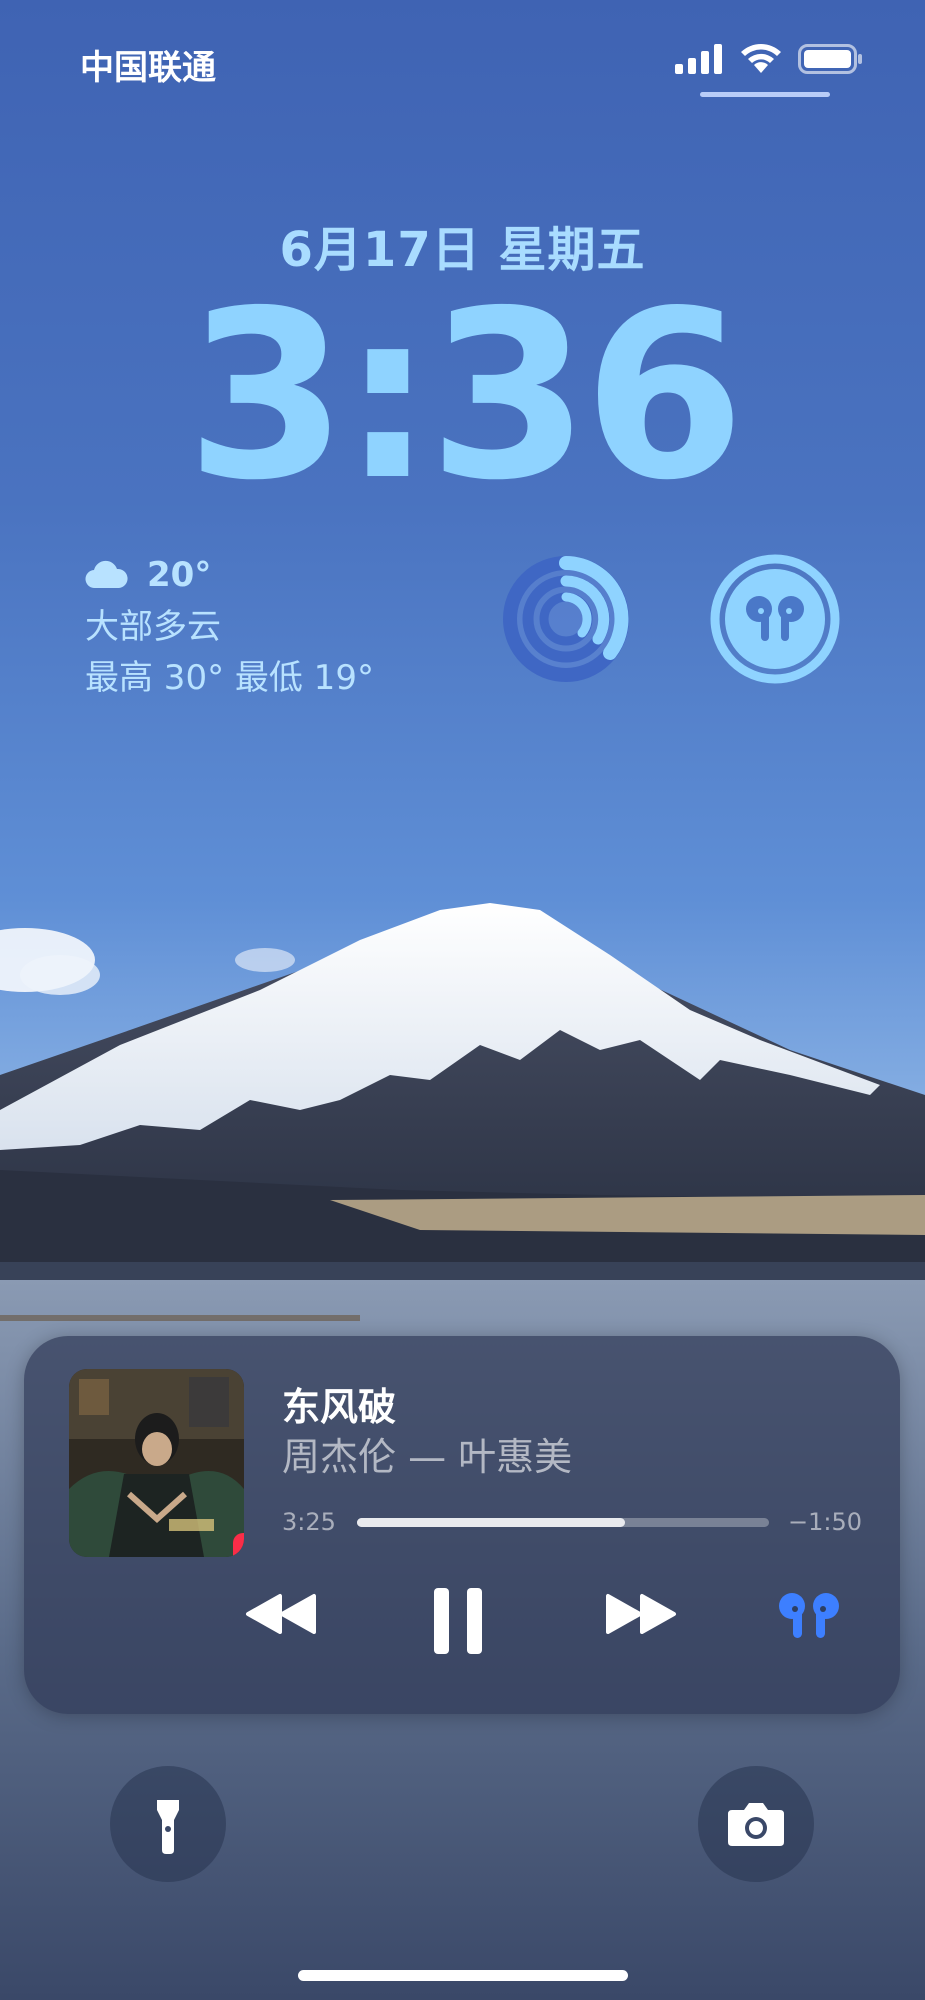 The image size is (925, 2000). I want to click on flashlight-icon, so click(168, 1827).